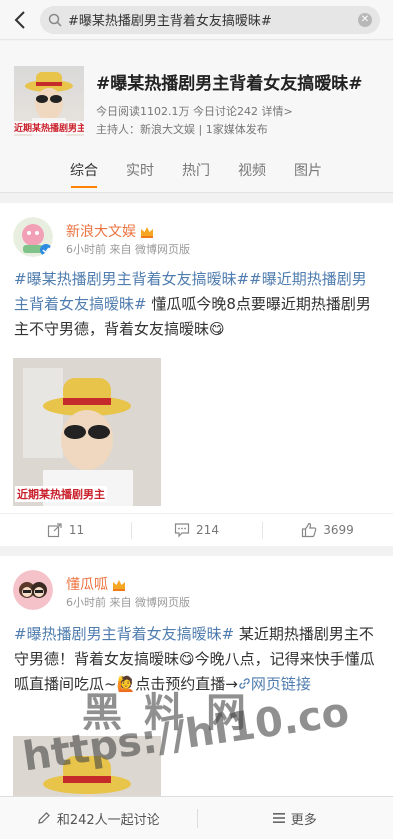  I want to click on repost-button: 11, so click(65, 530).